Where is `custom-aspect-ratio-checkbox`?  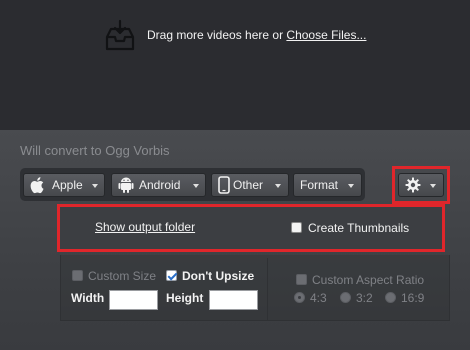
custom-aspect-ratio-checkbox is located at coordinates (301, 279).